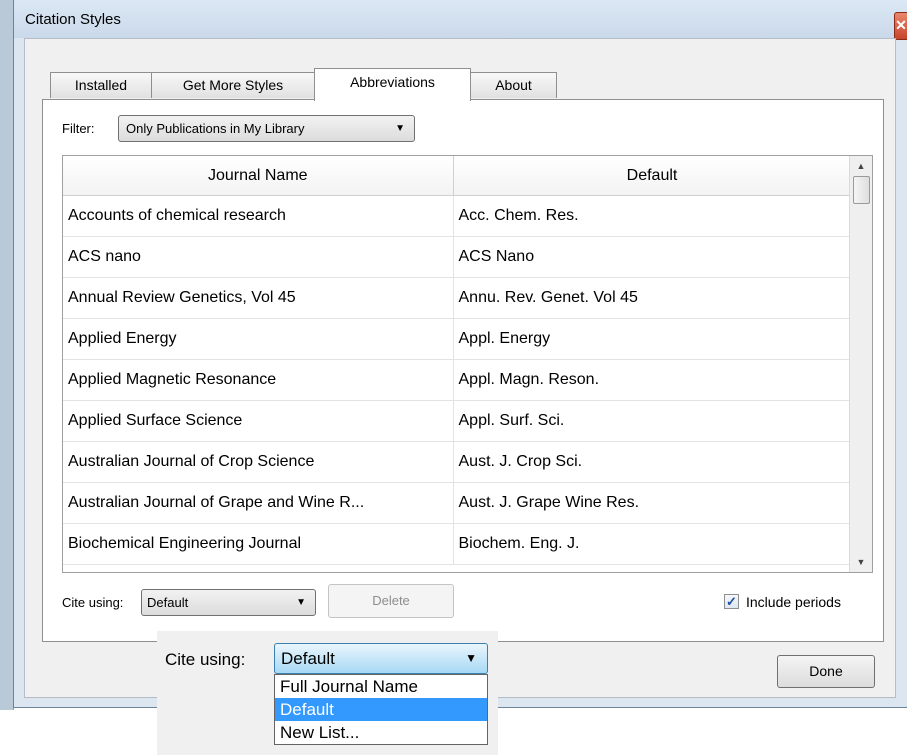  What do you see at coordinates (78, 128) in the screenshot?
I see `filter-label: Filter:` at bounding box center [78, 128].